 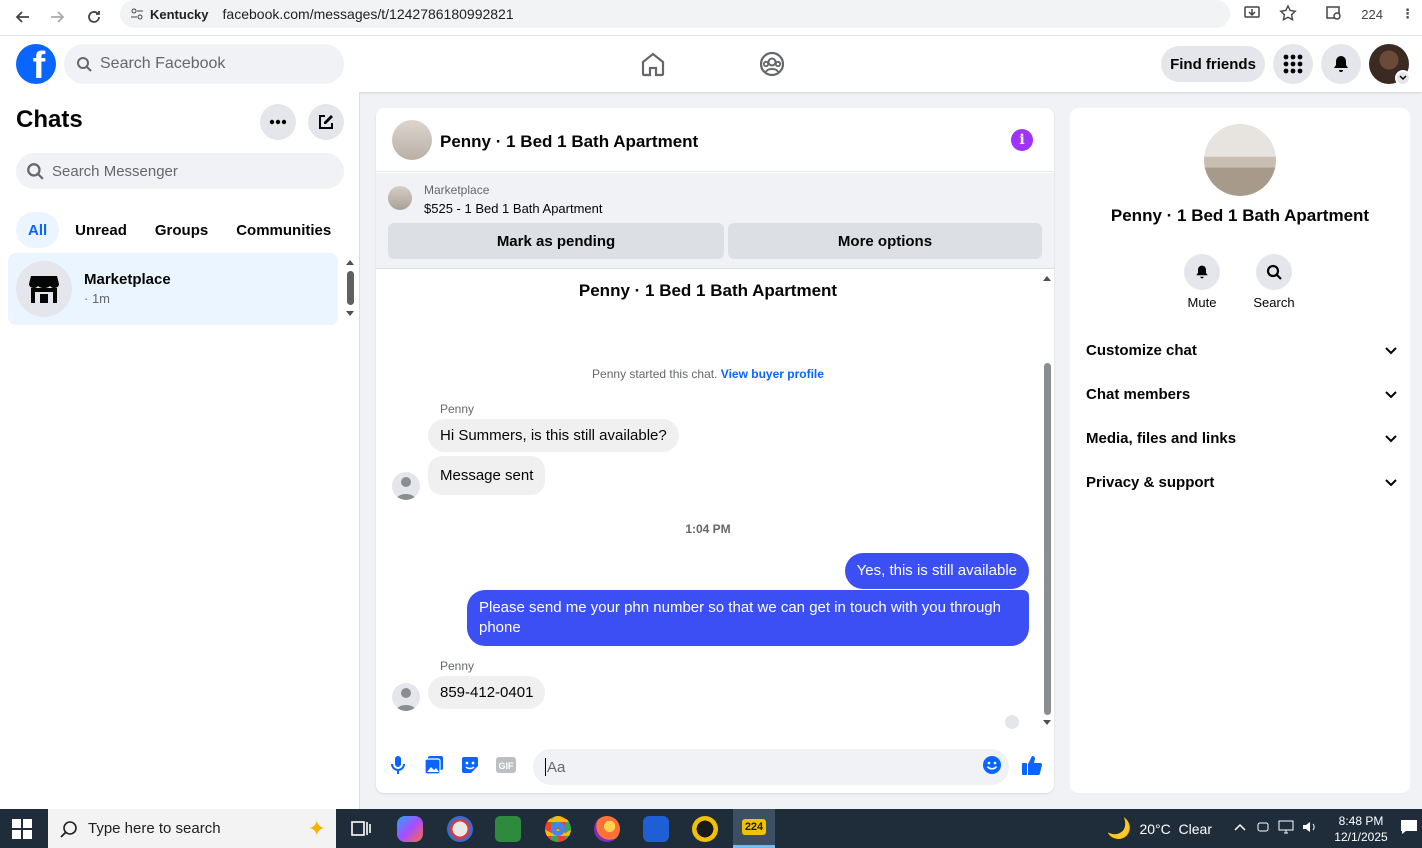 I want to click on groups-icon, so click(x=772, y=64).